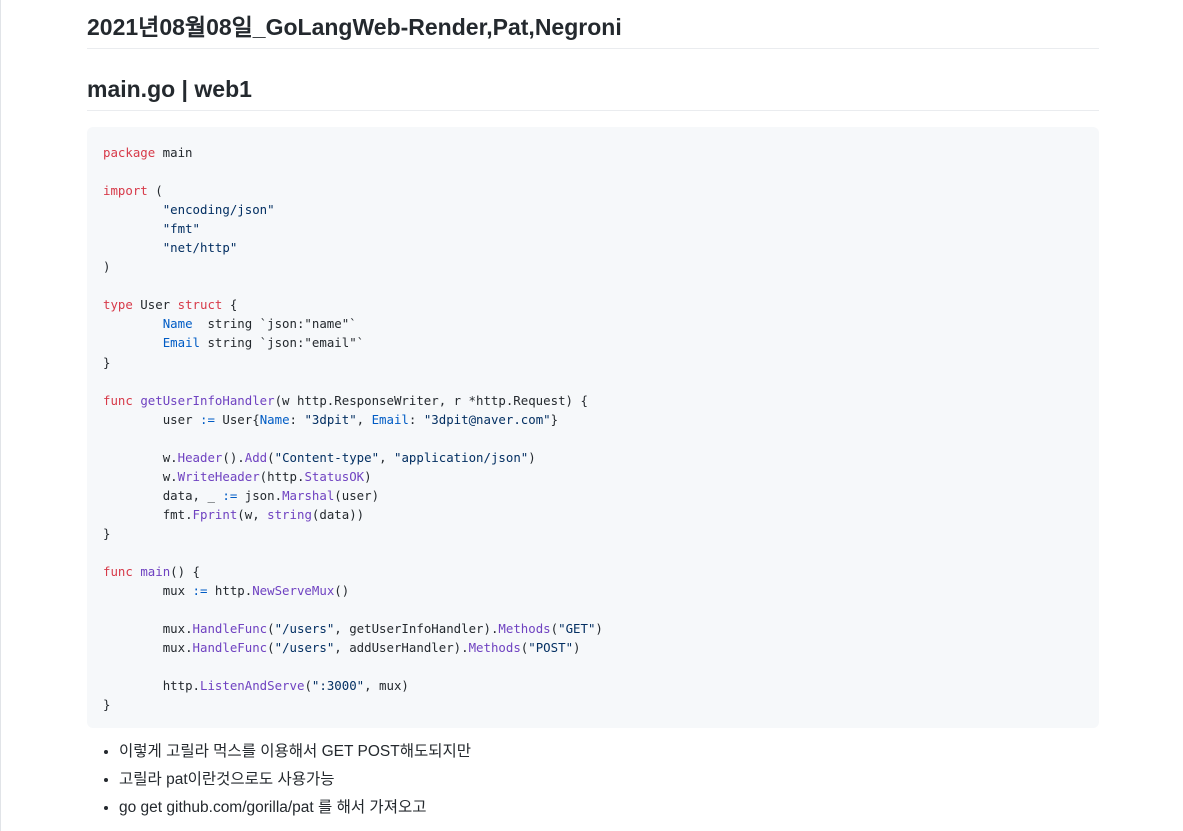 This screenshot has width=1183, height=831. What do you see at coordinates (401, 648) in the screenshot?
I see `code-token: , addUserHandler).` at bounding box center [401, 648].